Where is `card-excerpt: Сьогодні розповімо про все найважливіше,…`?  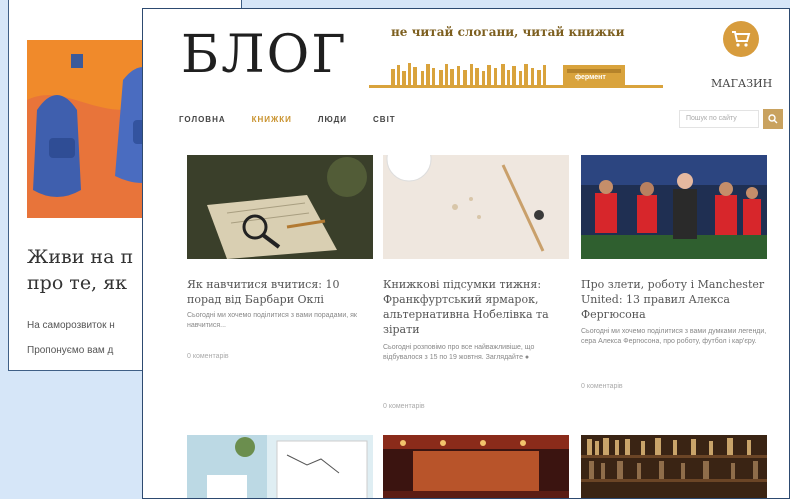 card-excerpt: Сьогодні розповімо про все найважливіше,… is located at coordinates (459, 352).